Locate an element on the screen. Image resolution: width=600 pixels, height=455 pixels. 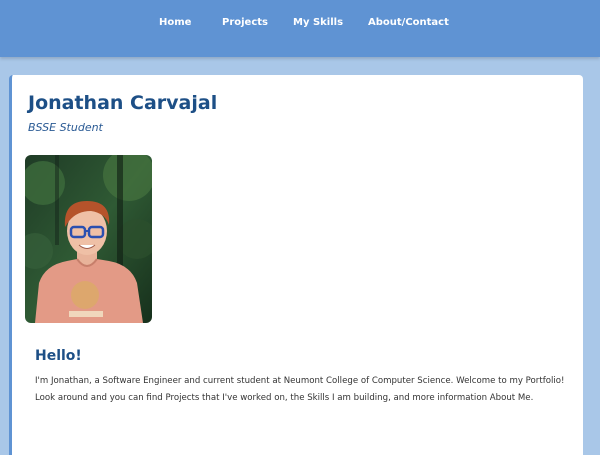
nav-link-projects: Projects is located at coordinates (245, 22).